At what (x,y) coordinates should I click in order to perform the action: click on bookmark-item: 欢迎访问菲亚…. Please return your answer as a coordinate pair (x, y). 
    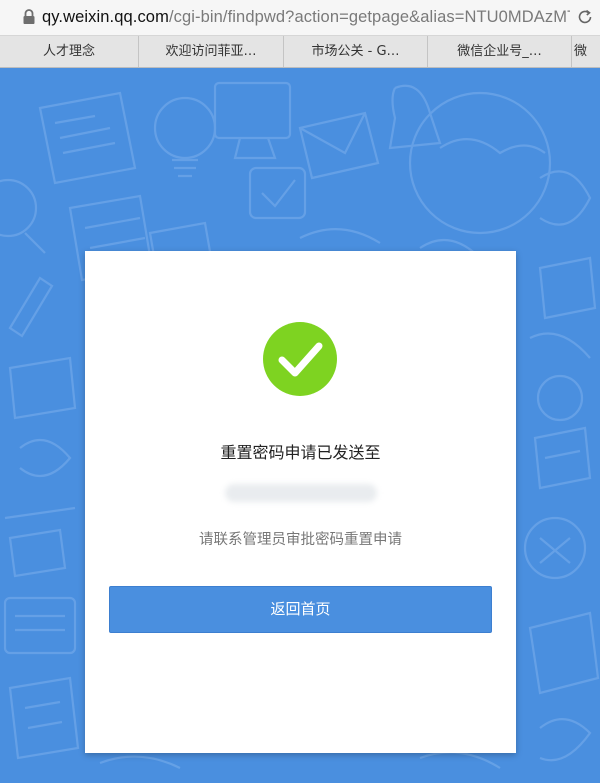
    Looking at the image, I should click on (211, 51).